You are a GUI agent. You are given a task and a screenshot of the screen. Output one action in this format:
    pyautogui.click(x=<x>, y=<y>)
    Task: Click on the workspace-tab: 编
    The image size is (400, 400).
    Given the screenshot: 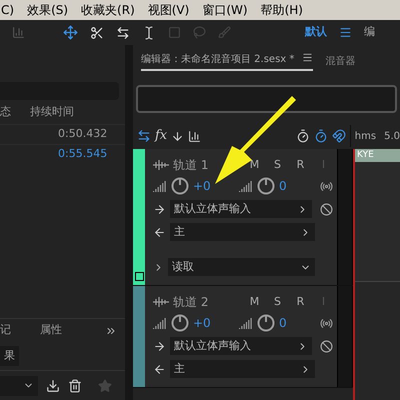 What is the action you would take?
    pyautogui.click(x=369, y=32)
    